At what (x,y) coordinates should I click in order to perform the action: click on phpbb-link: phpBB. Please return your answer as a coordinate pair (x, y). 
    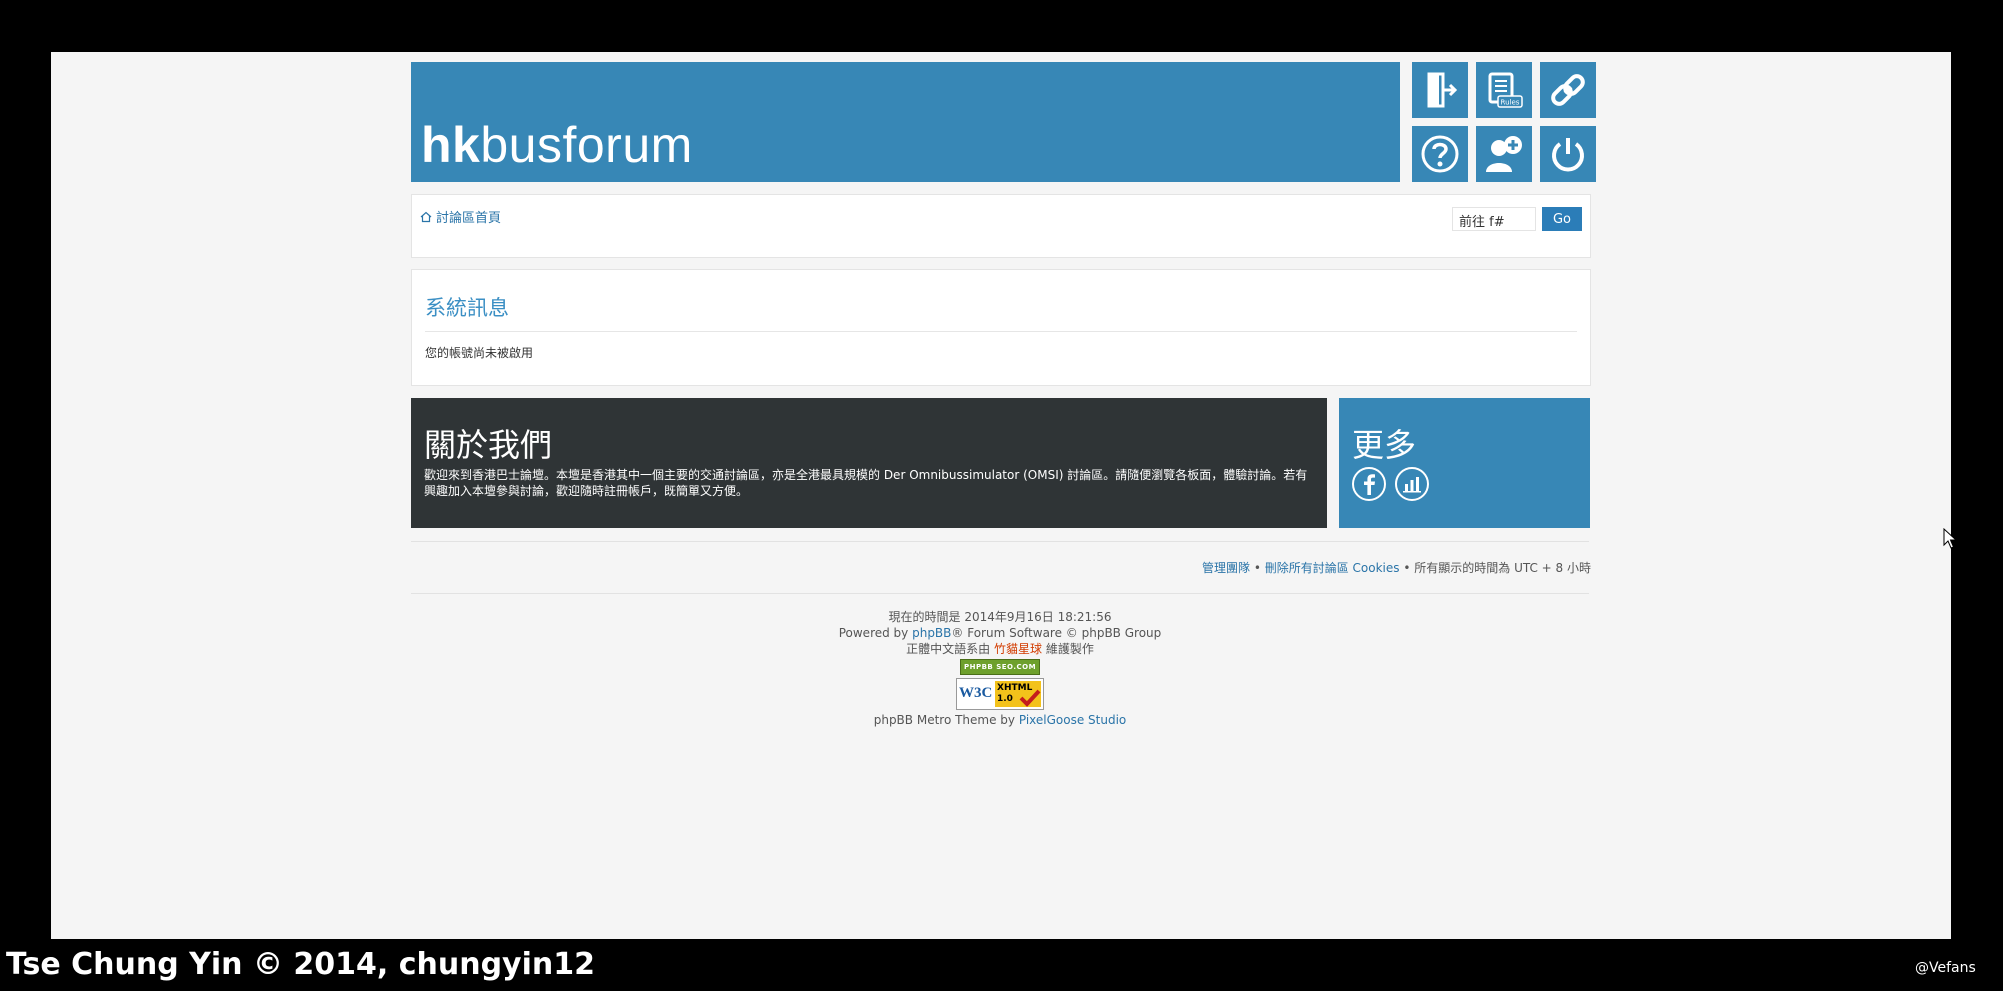
    Looking at the image, I should click on (931, 633).